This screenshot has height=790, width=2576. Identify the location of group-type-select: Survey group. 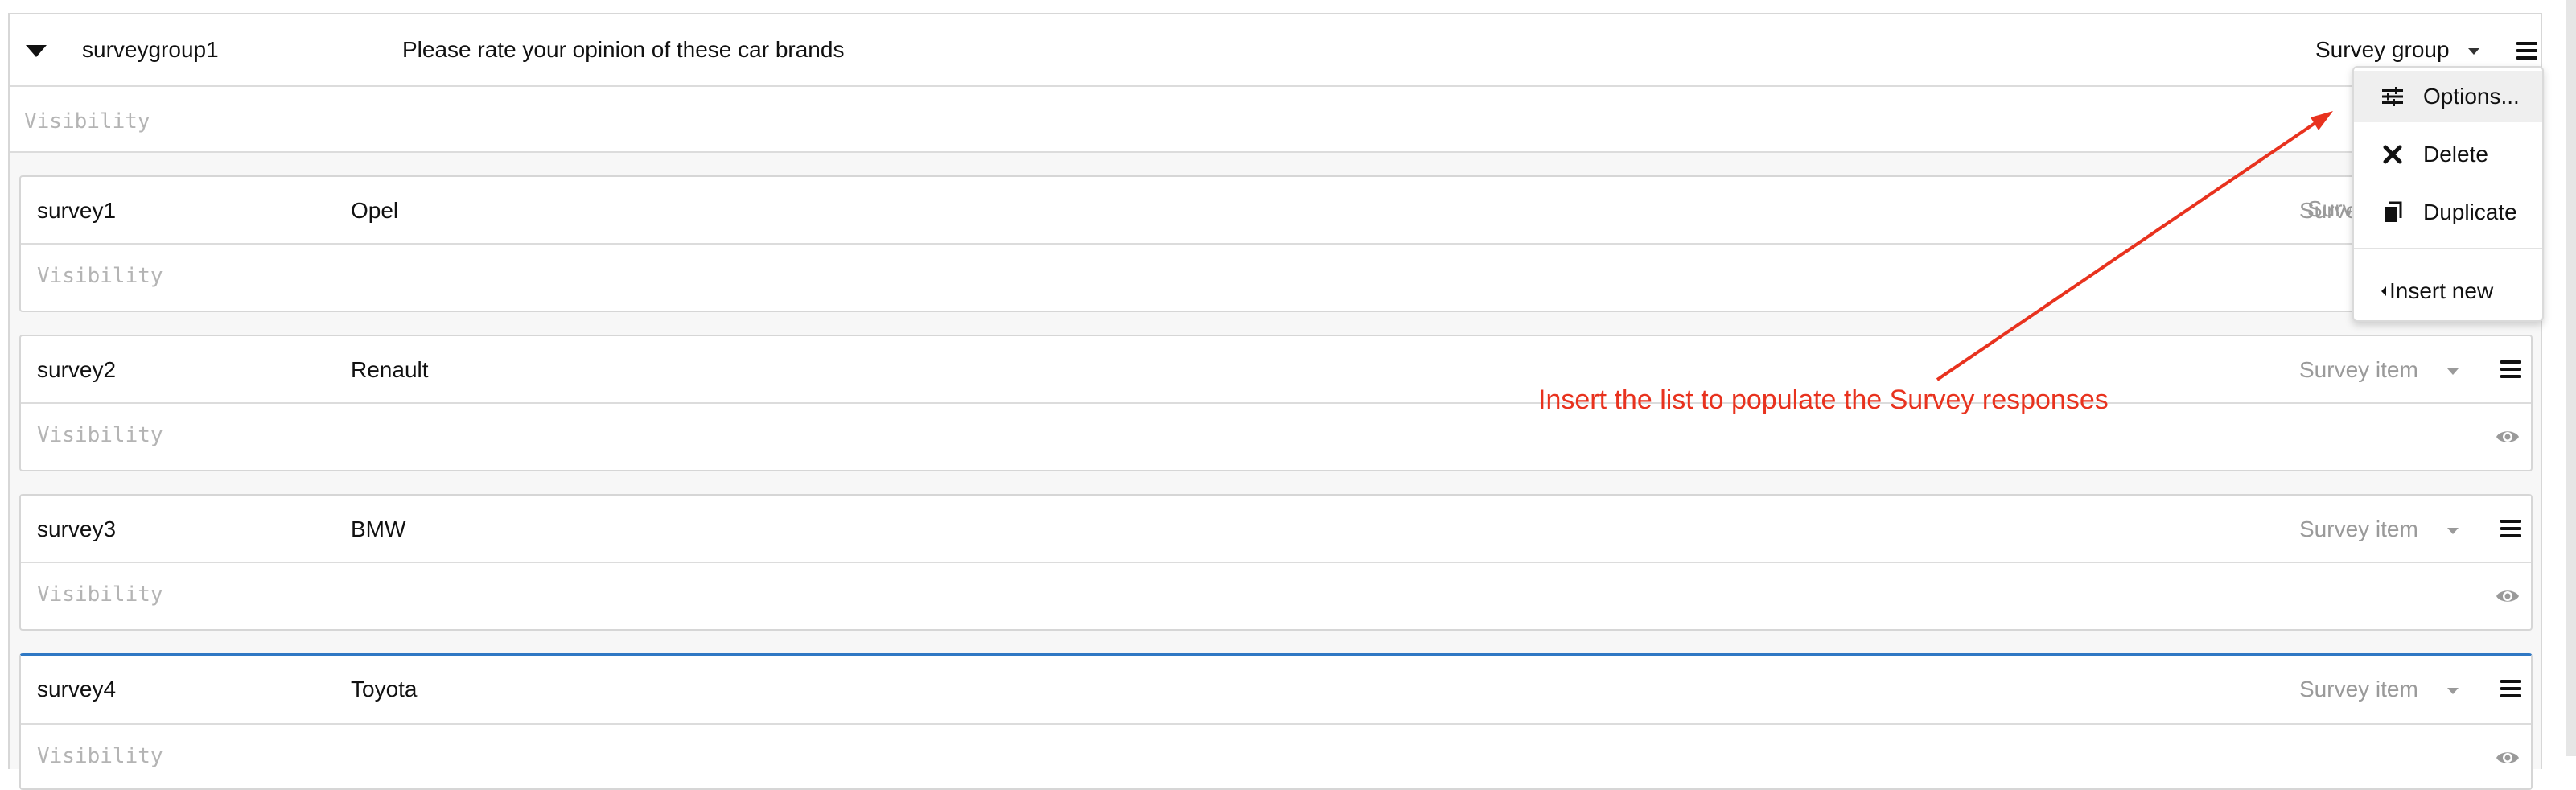
(2382, 50).